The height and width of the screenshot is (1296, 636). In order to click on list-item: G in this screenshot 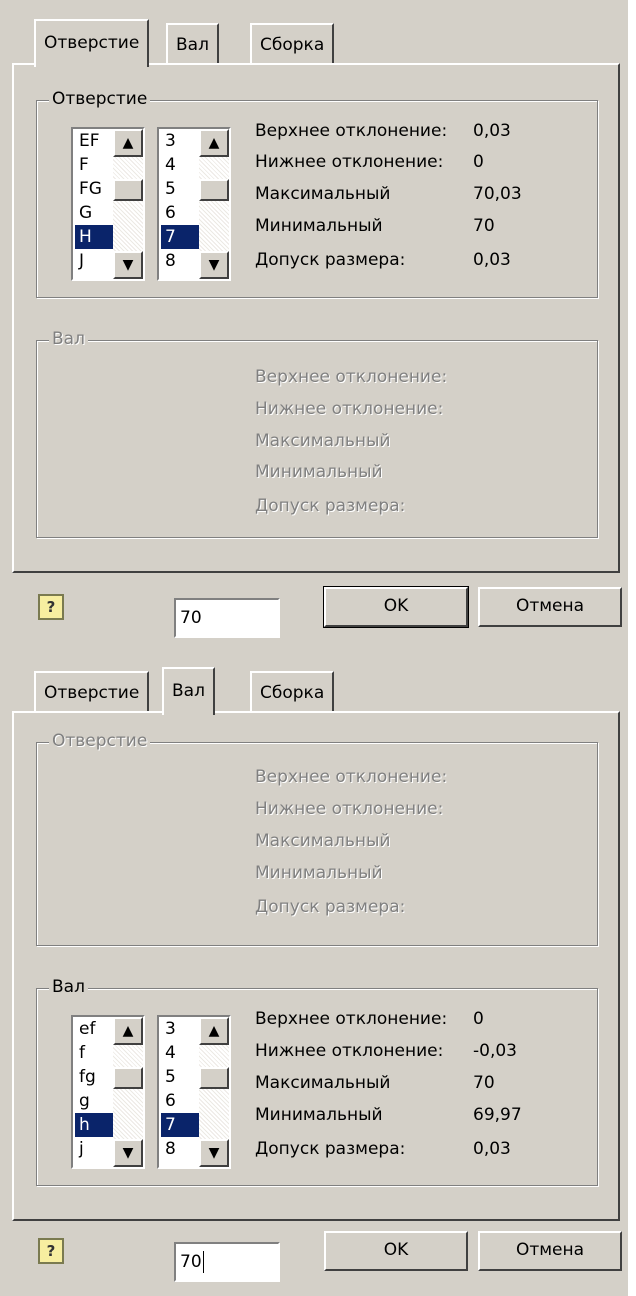, I will do `click(94, 213)`.